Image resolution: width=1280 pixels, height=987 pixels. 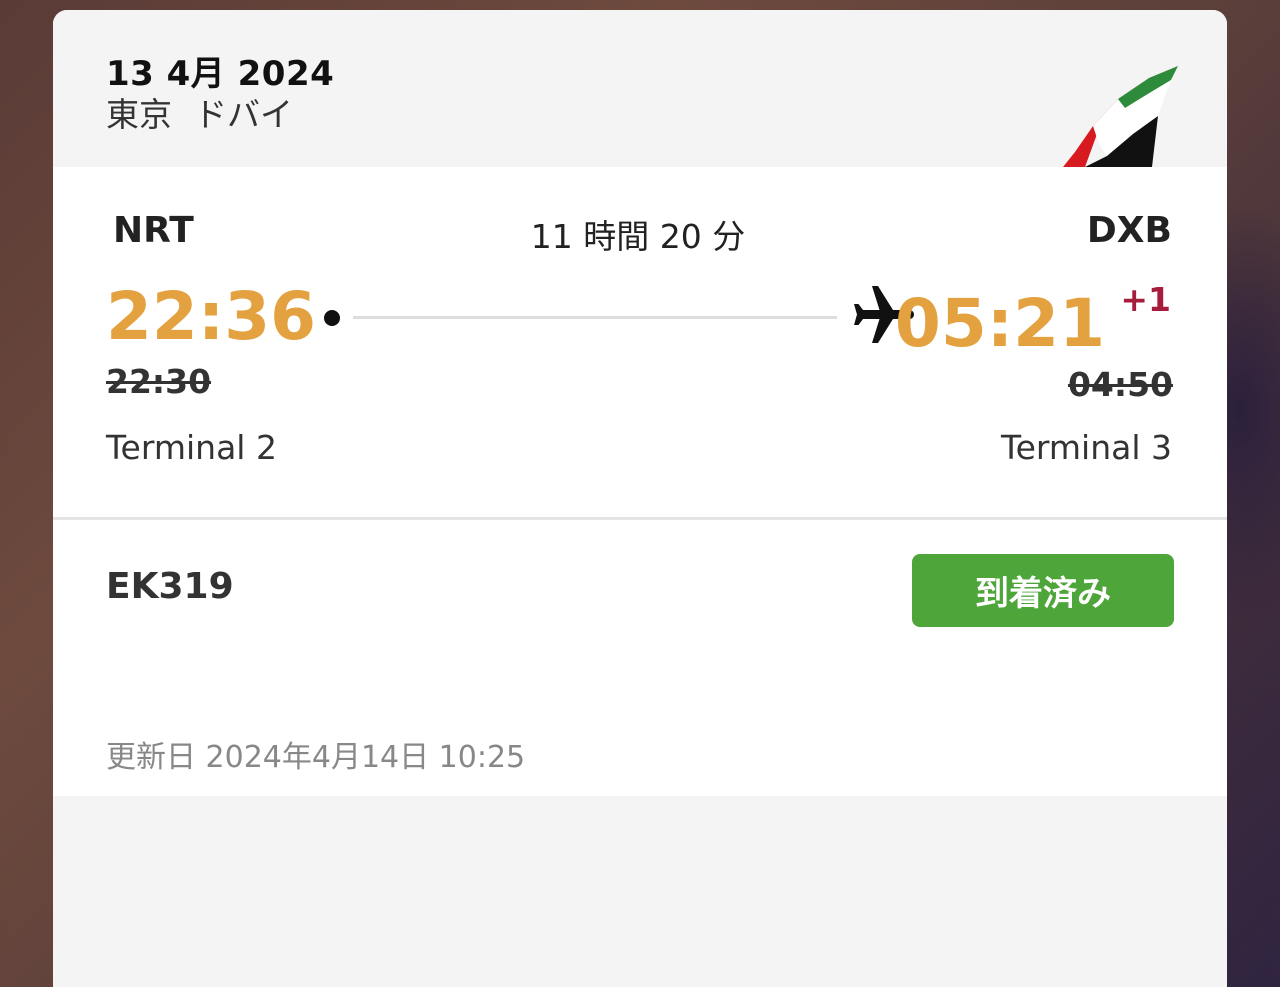 I want to click on arrival-scheduled-time: 04:50, so click(x=1120, y=384).